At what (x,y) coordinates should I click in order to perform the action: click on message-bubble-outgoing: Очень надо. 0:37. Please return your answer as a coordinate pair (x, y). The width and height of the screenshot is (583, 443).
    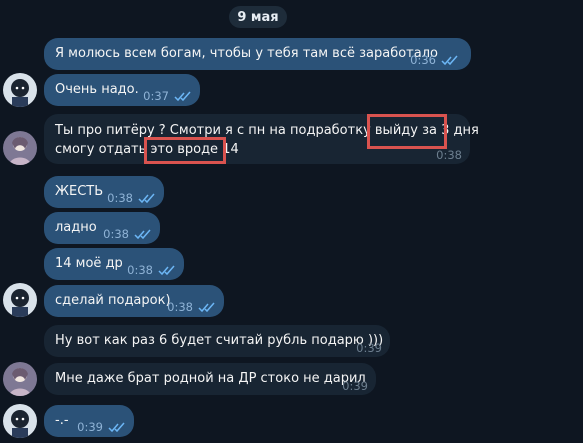
    Looking at the image, I should click on (122, 90).